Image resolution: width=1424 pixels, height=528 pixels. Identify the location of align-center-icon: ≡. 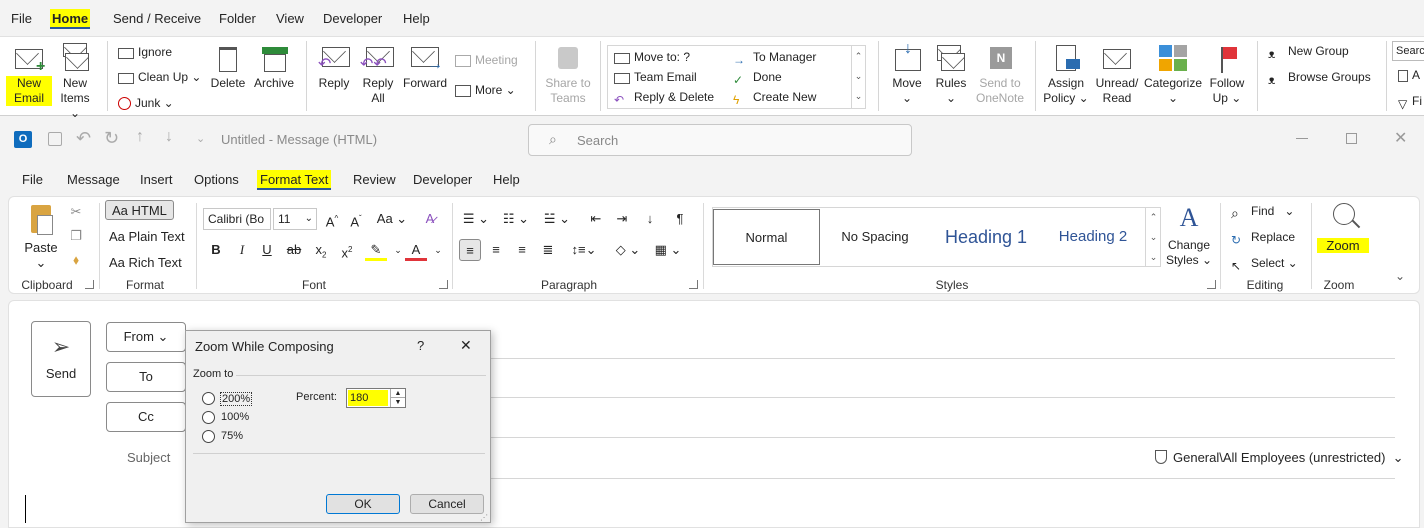
(496, 250).